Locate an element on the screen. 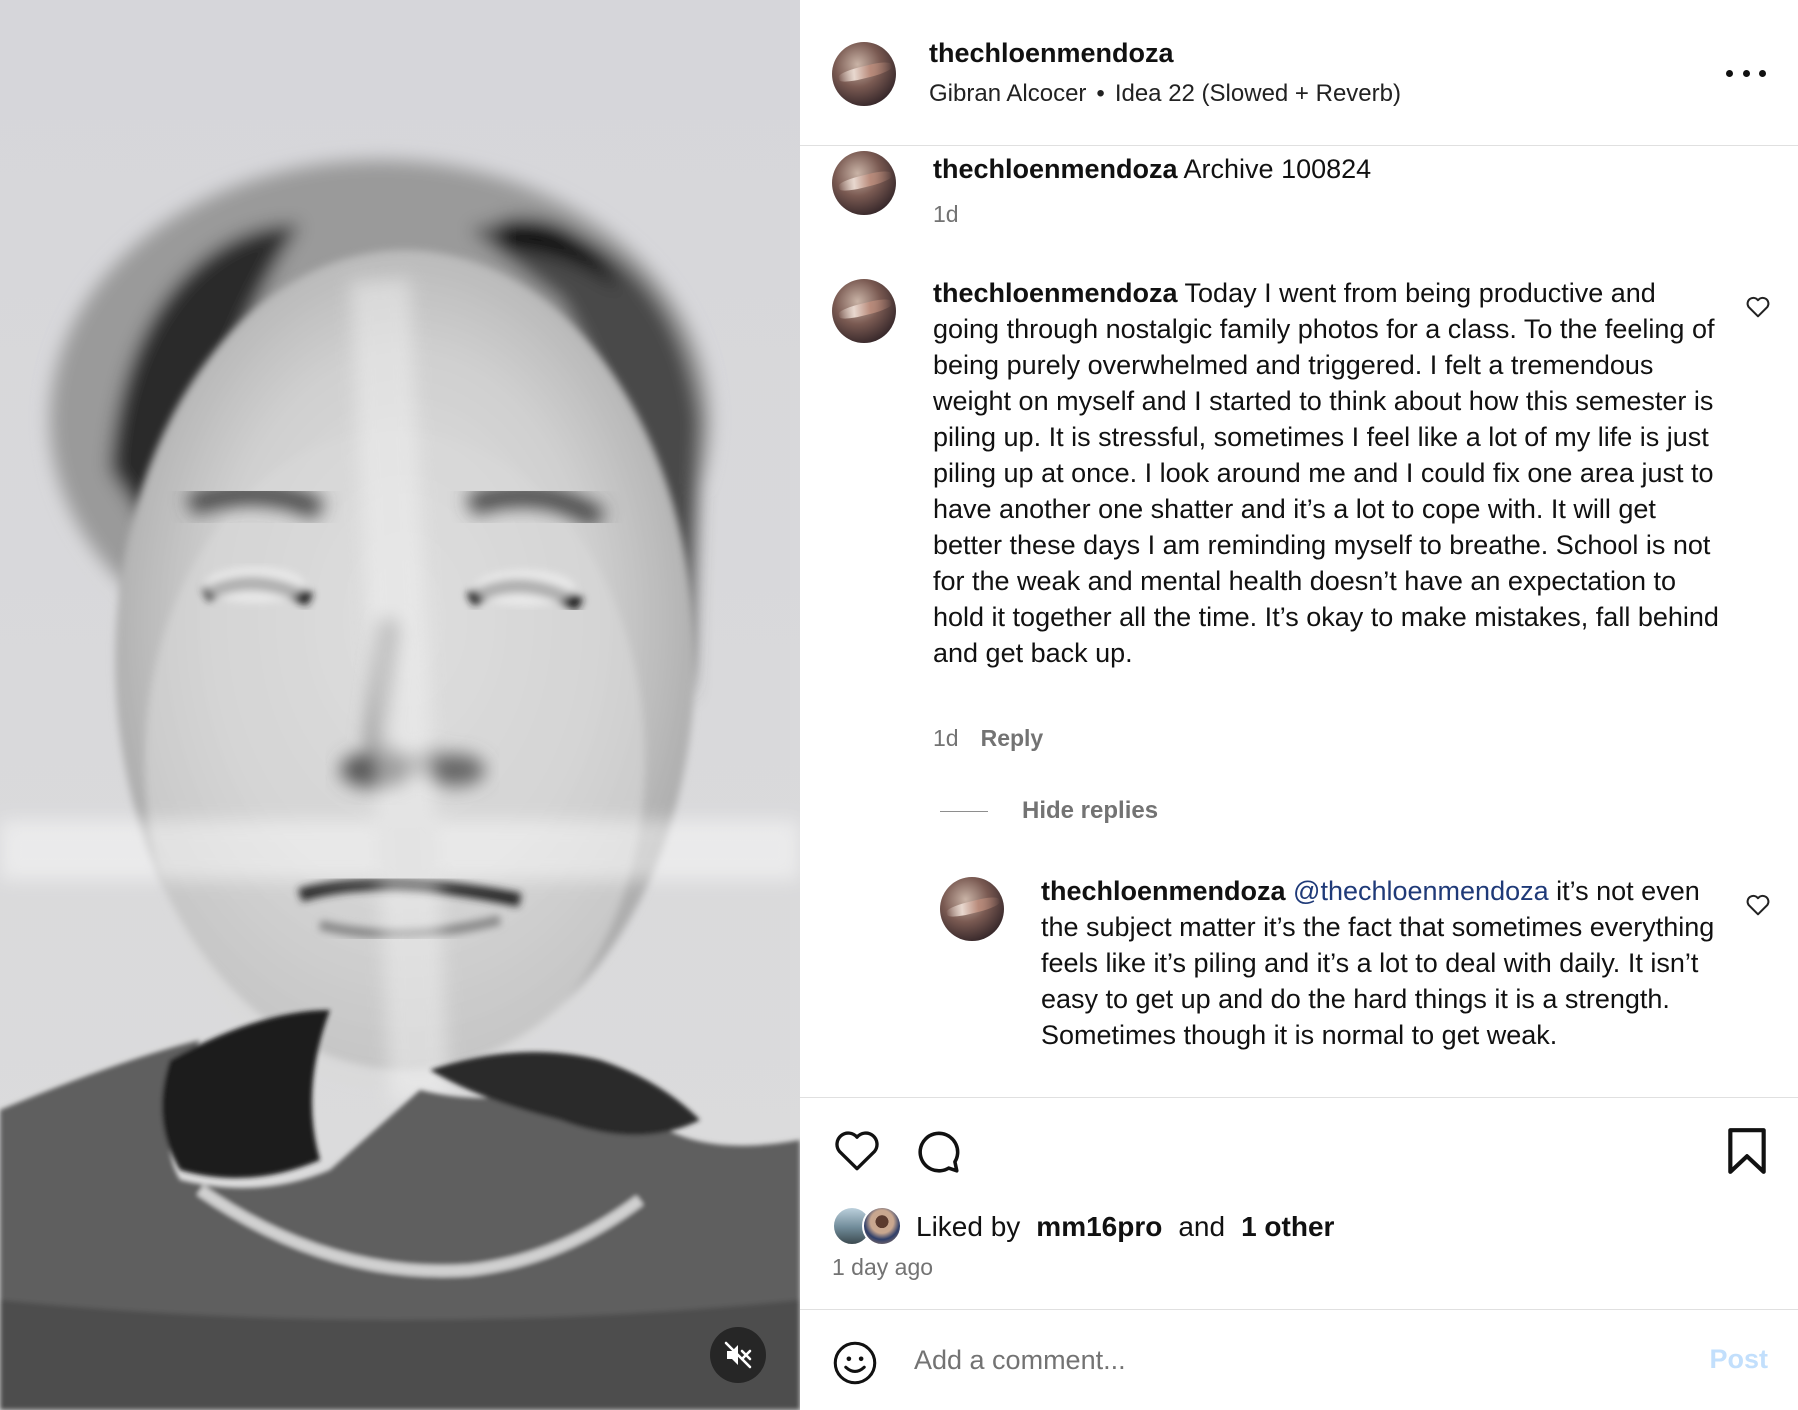 The image size is (1798, 1410). muted-speaker-icon is located at coordinates (738, 1355).